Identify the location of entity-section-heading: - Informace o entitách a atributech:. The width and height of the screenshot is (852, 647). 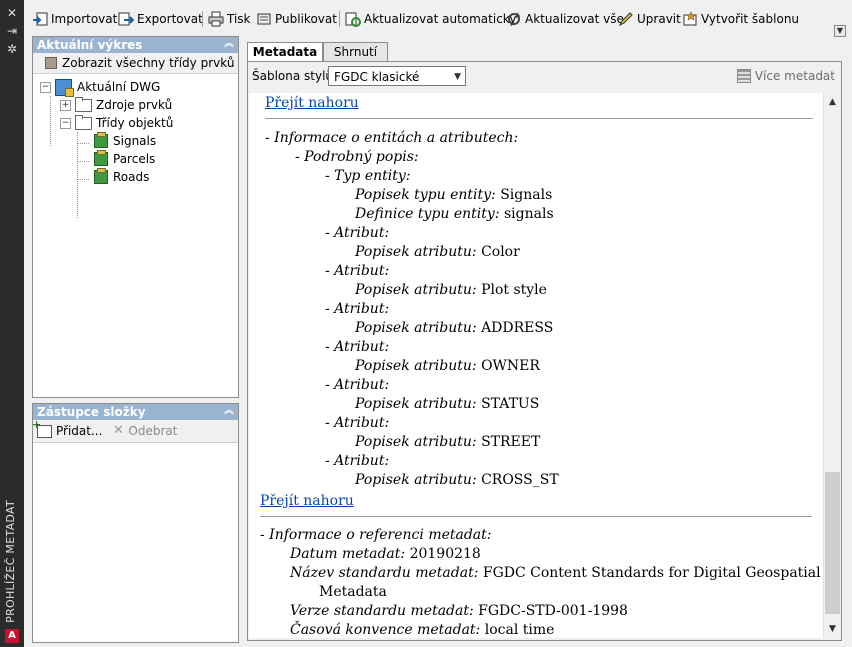
(392, 138).